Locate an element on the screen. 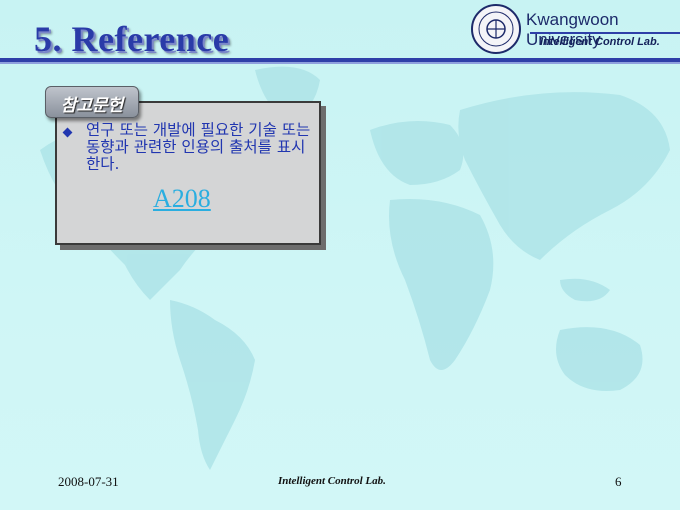 This screenshot has width=680, height=510. logo-divider is located at coordinates (605, 33).